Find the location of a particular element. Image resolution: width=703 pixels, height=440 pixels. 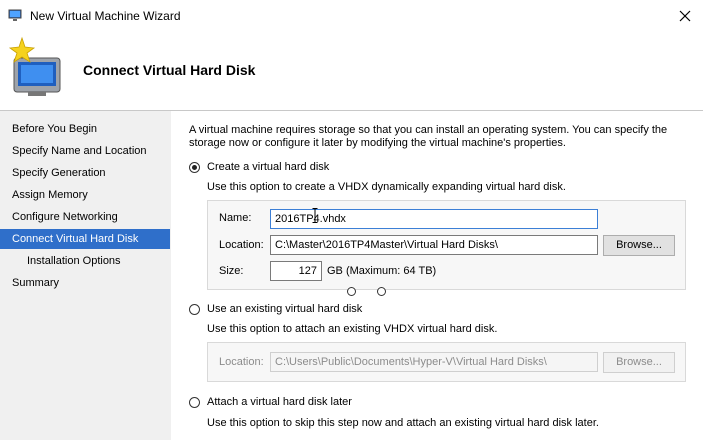

create-disk-label: Create a virtual hard disk is located at coordinates (268, 167).